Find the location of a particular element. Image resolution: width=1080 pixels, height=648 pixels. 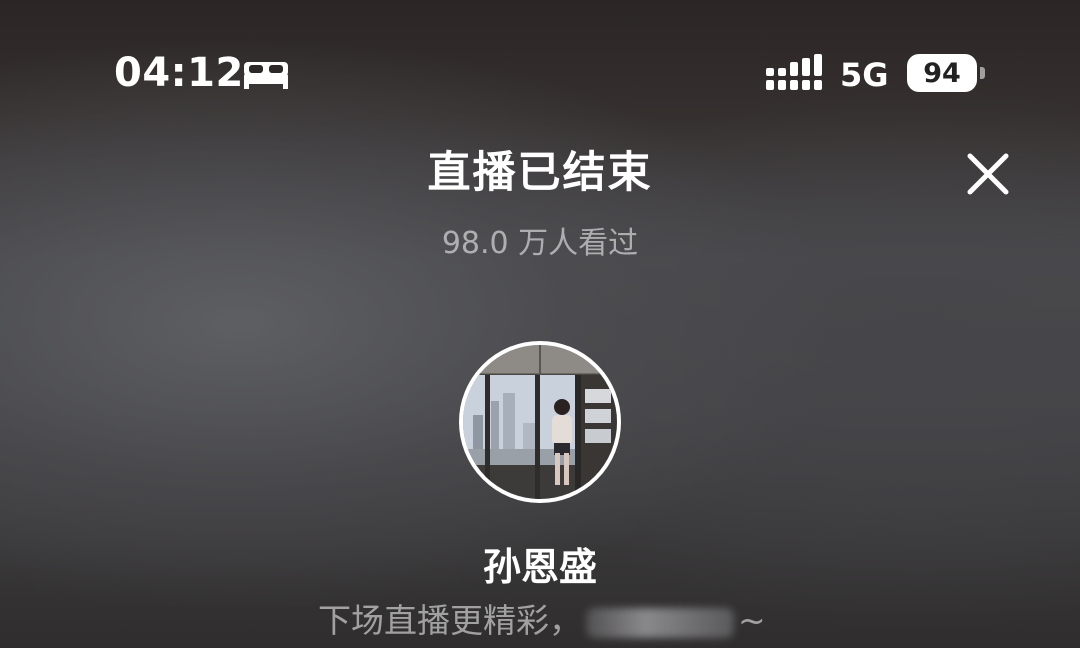

bed-icon is located at coordinates (266, 75).